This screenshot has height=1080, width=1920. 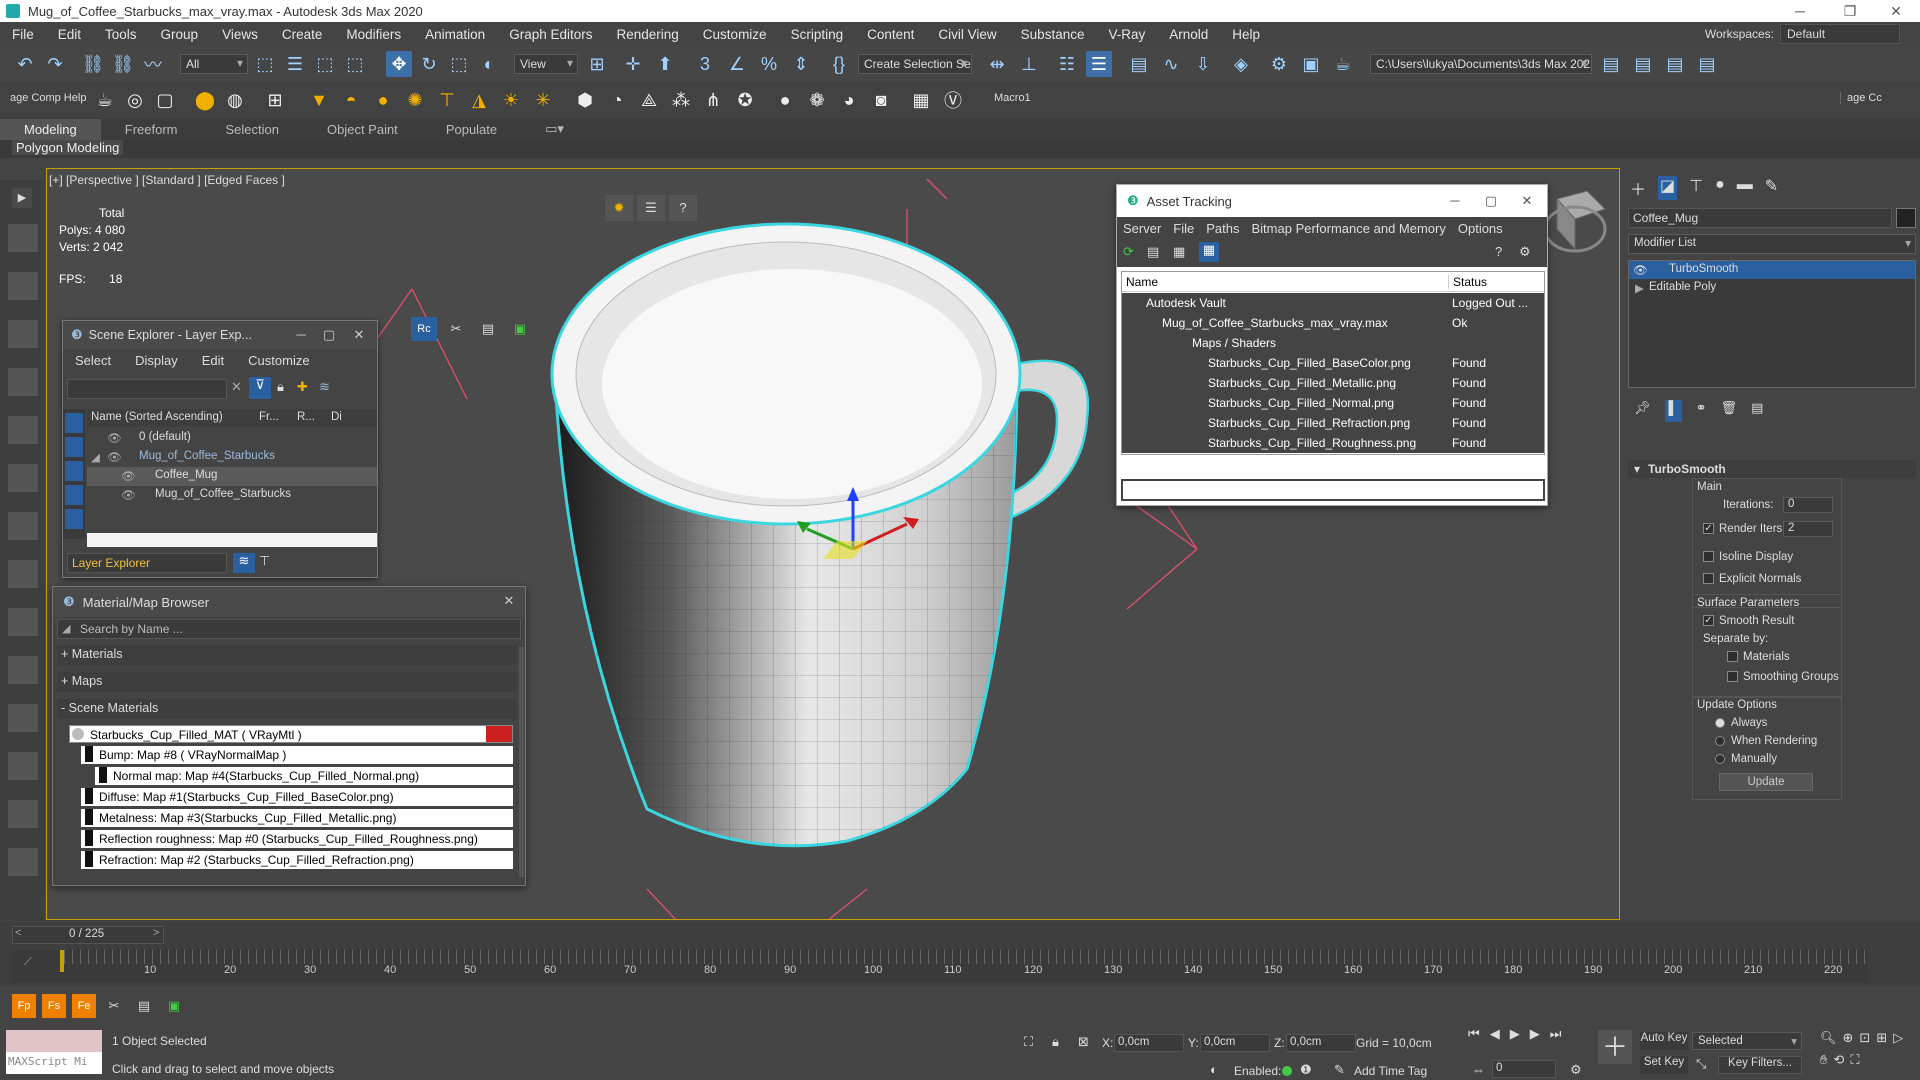 I want to click on menu-animation: Animation, so click(x=455, y=34).